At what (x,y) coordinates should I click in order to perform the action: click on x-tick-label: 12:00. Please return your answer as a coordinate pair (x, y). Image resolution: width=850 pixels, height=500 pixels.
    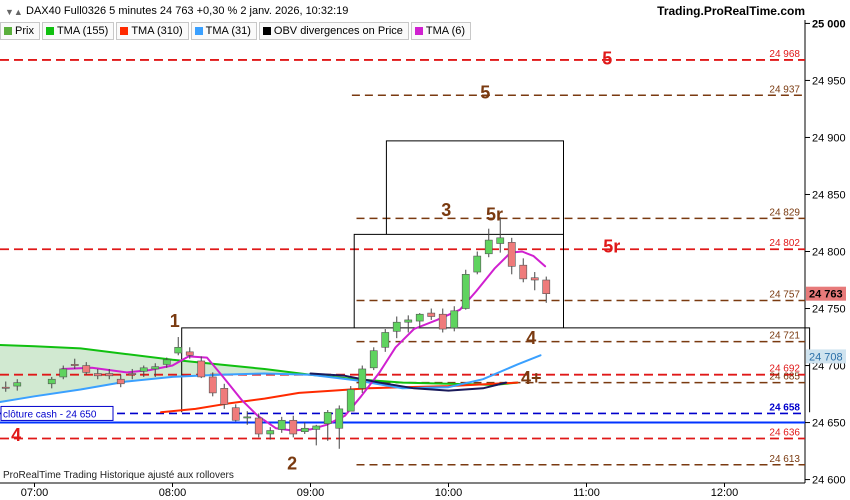
    Looking at the image, I should click on (725, 493).